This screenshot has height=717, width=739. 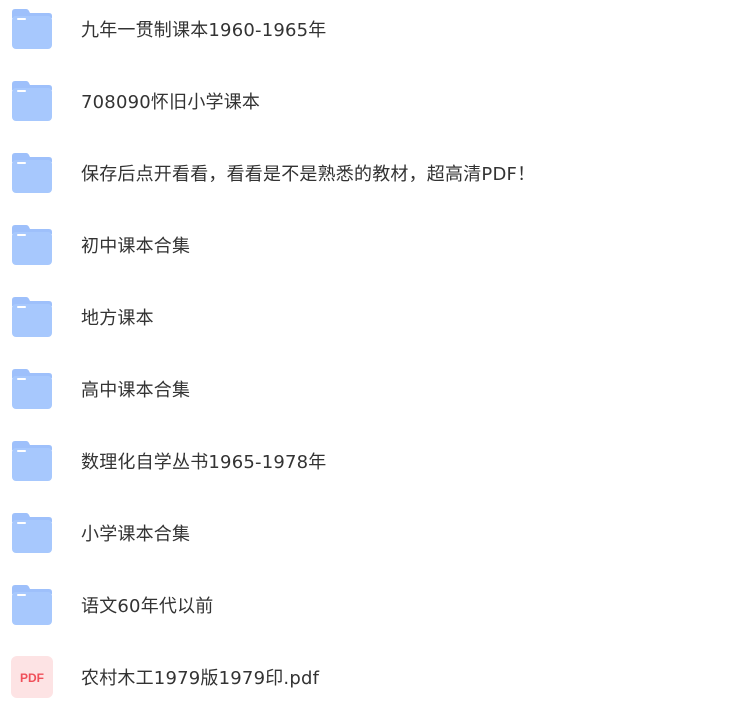 What do you see at coordinates (369, 461) in the screenshot?
I see `list-item: 数理化自学丛书1965-1978年` at bounding box center [369, 461].